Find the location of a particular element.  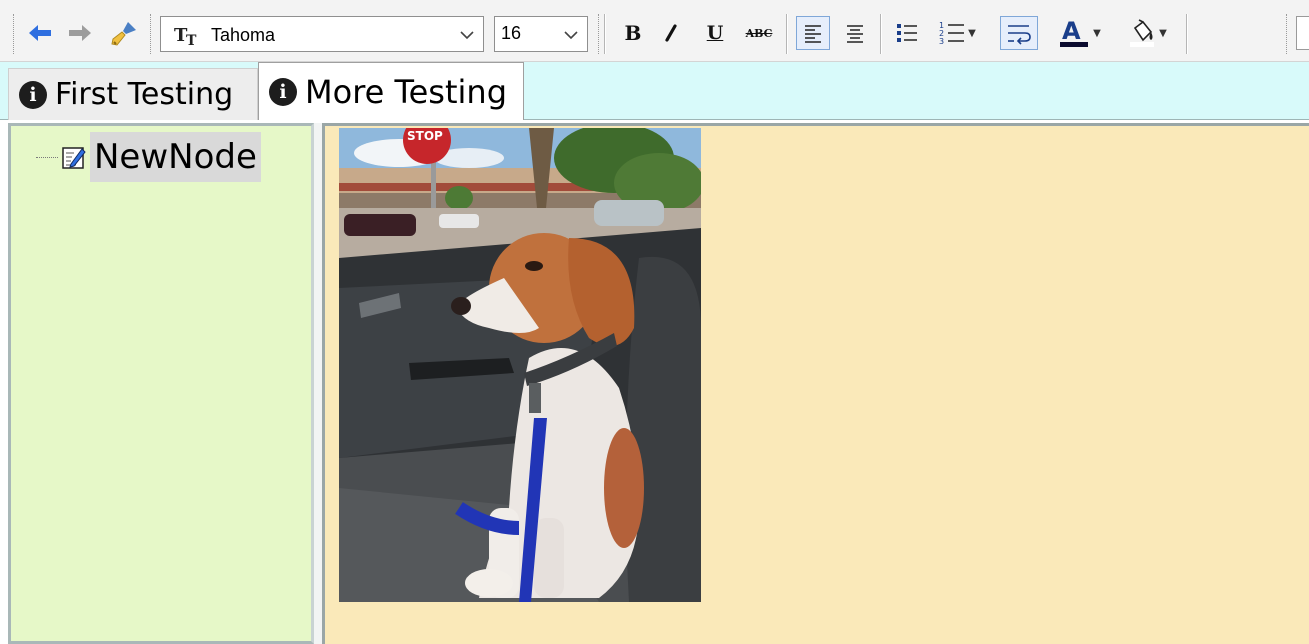

back-button is located at coordinates (40, 33).